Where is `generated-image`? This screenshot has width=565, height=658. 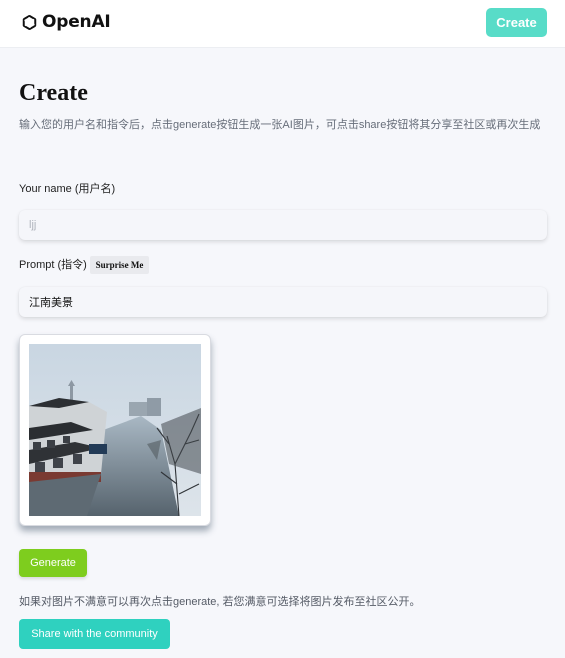
generated-image is located at coordinates (115, 430).